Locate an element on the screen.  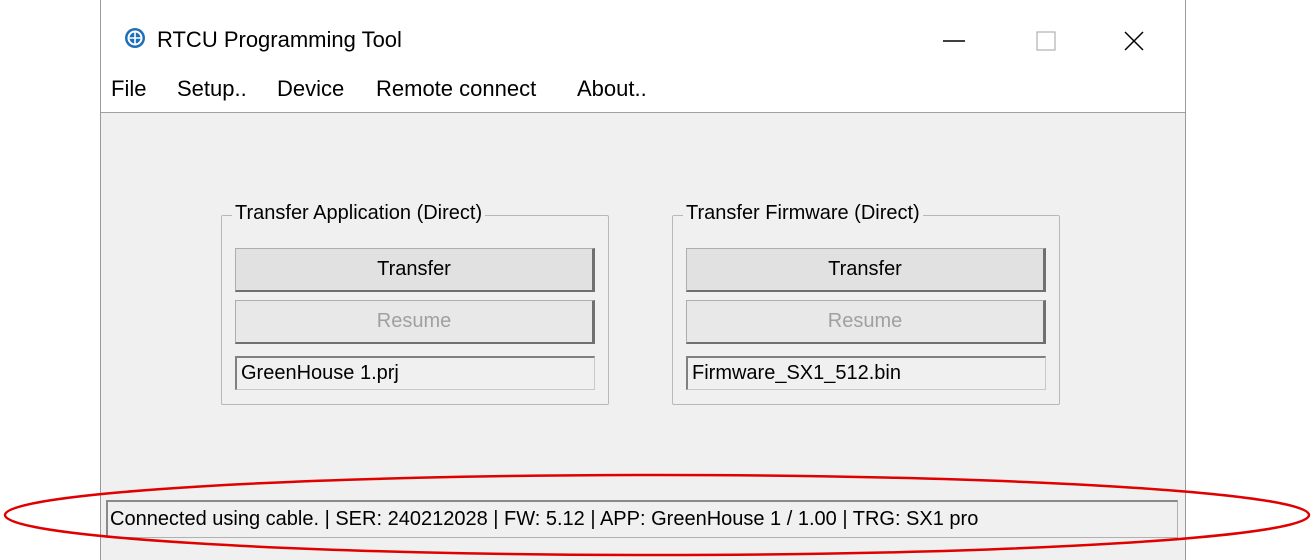
menu-remote-connect: Remote connect is located at coordinates (456, 89).